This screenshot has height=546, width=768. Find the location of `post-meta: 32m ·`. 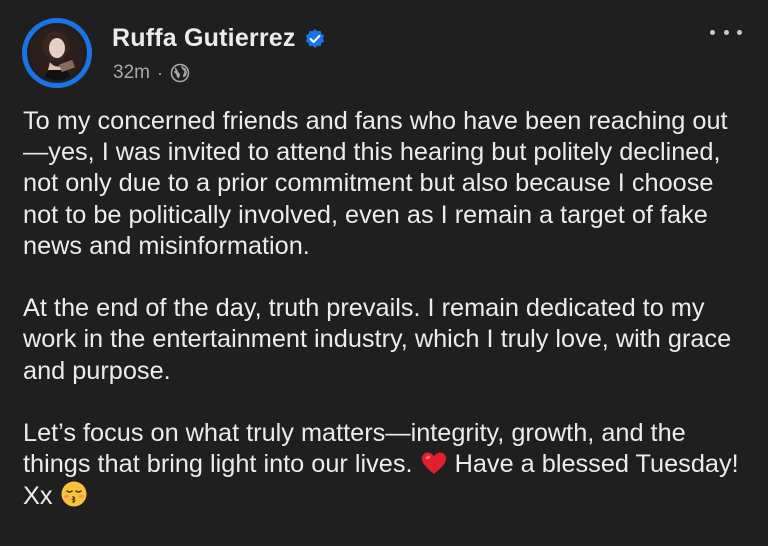

post-meta: 32m · is located at coordinates (151, 73).